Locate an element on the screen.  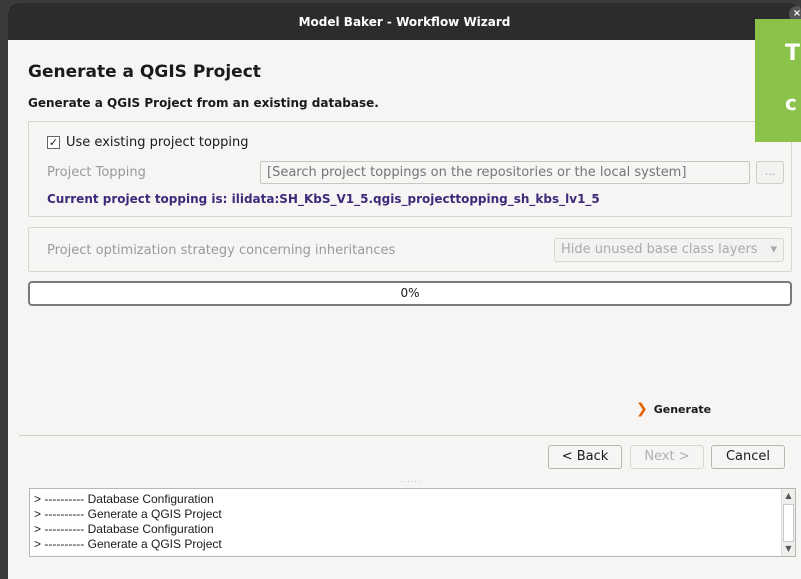
optimization-strategy-select: Hide unused base class layers ▾ is located at coordinates (669, 250).